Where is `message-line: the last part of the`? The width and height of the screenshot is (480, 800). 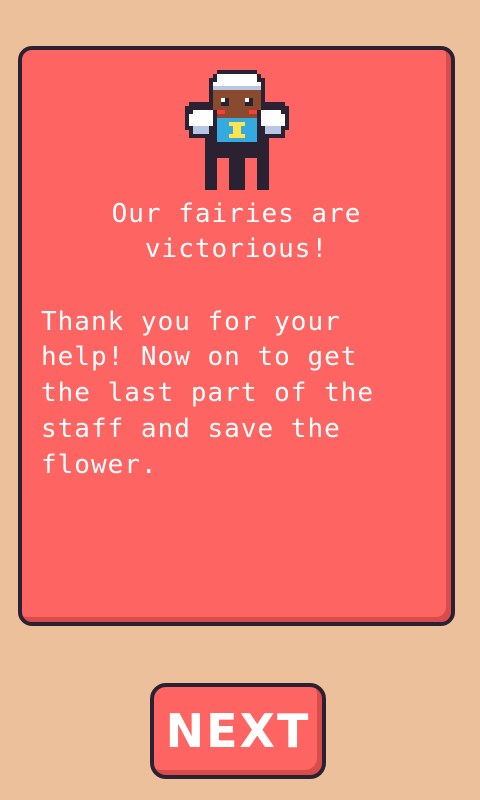
message-line: the last part of the is located at coordinates (208, 393).